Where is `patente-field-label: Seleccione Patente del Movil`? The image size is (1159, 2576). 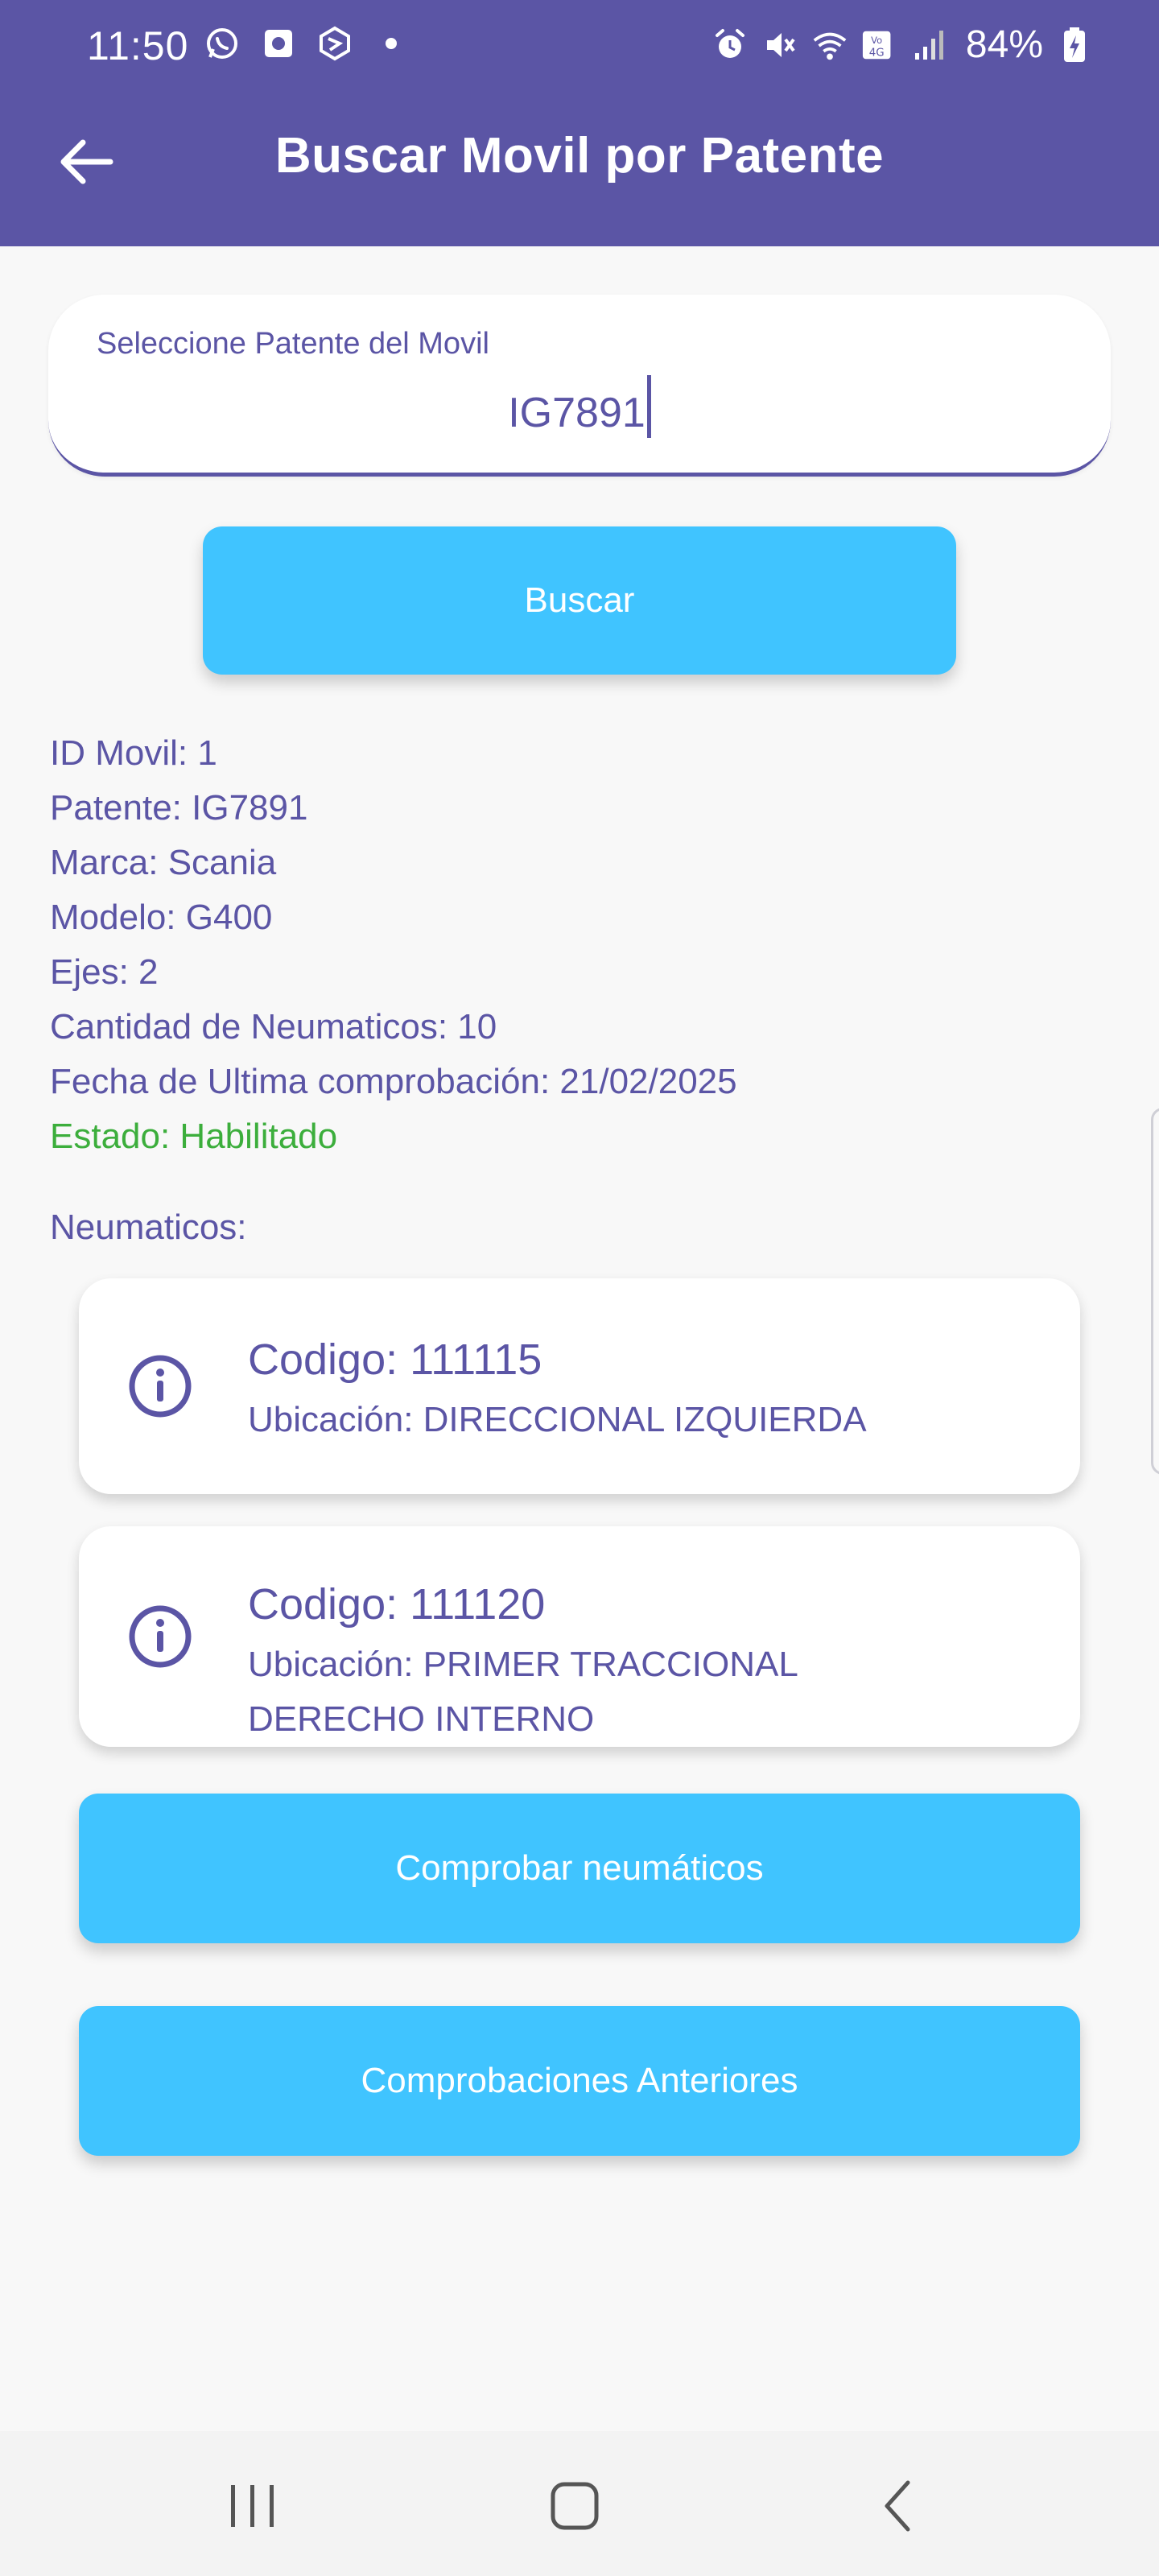 patente-field-label: Seleccione Patente del Movil is located at coordinates (293, 344).